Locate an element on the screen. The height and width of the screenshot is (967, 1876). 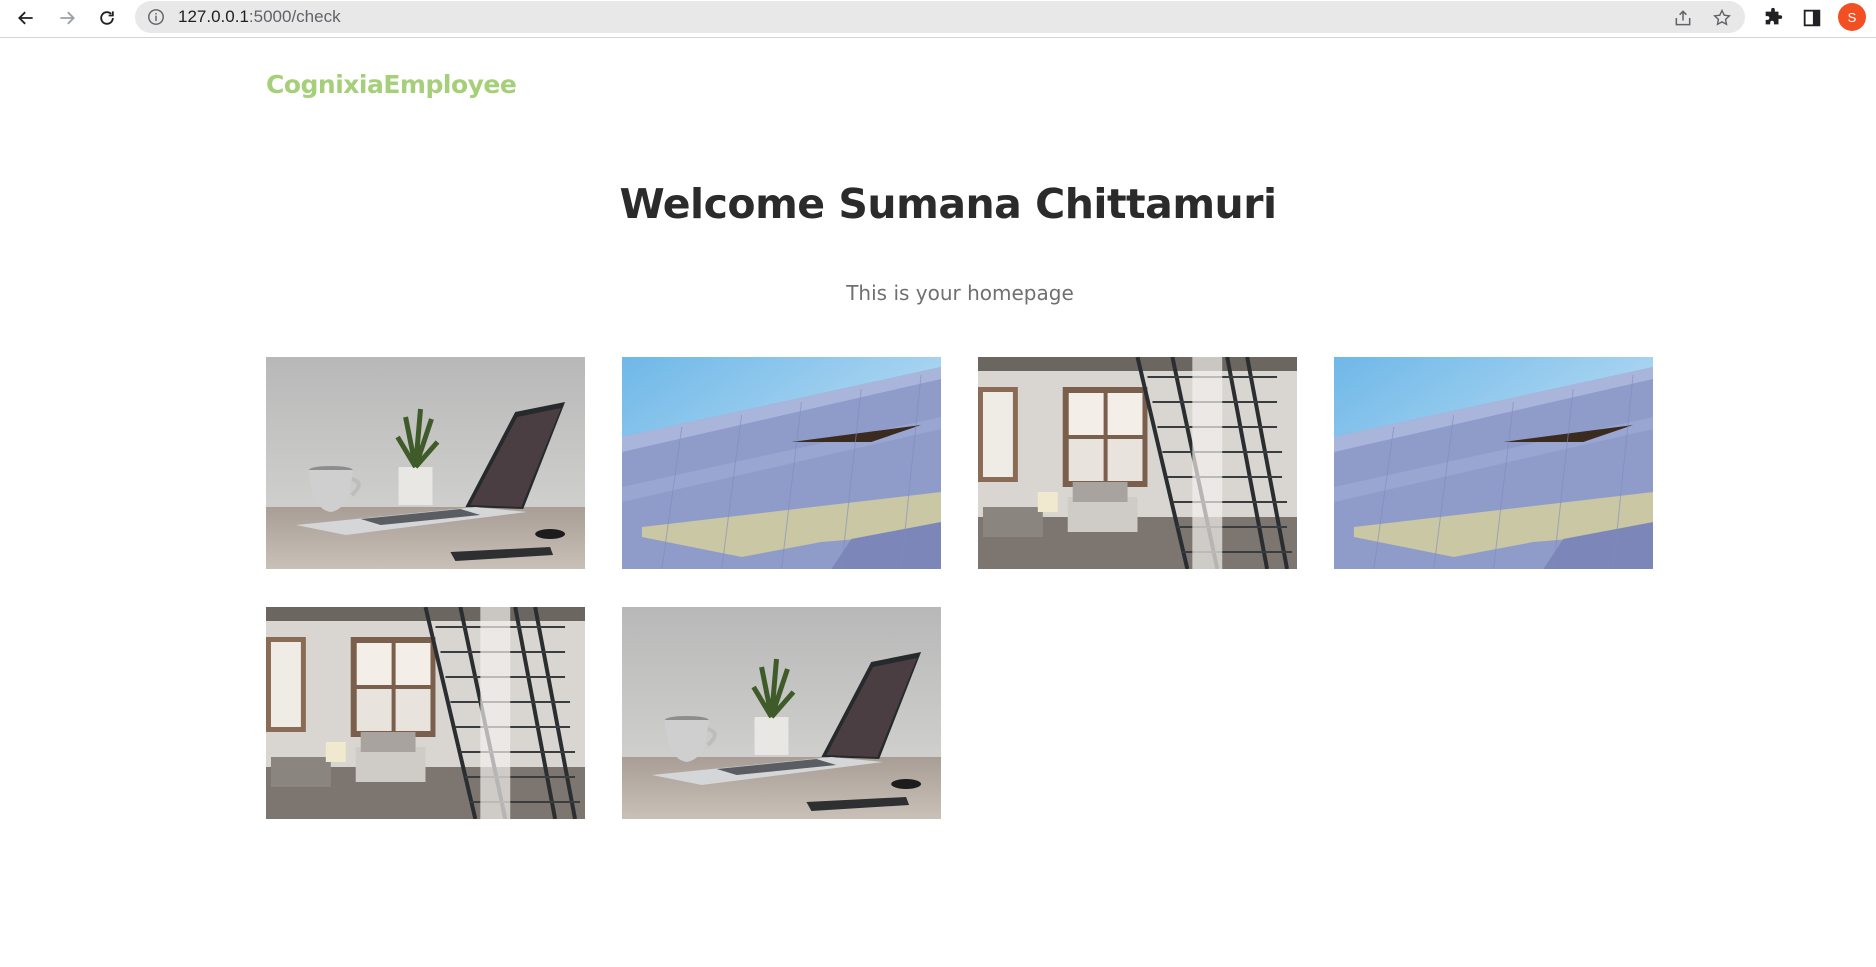
url-text: 127.0.0.1:5000/check is located at coordinates (259, 17).